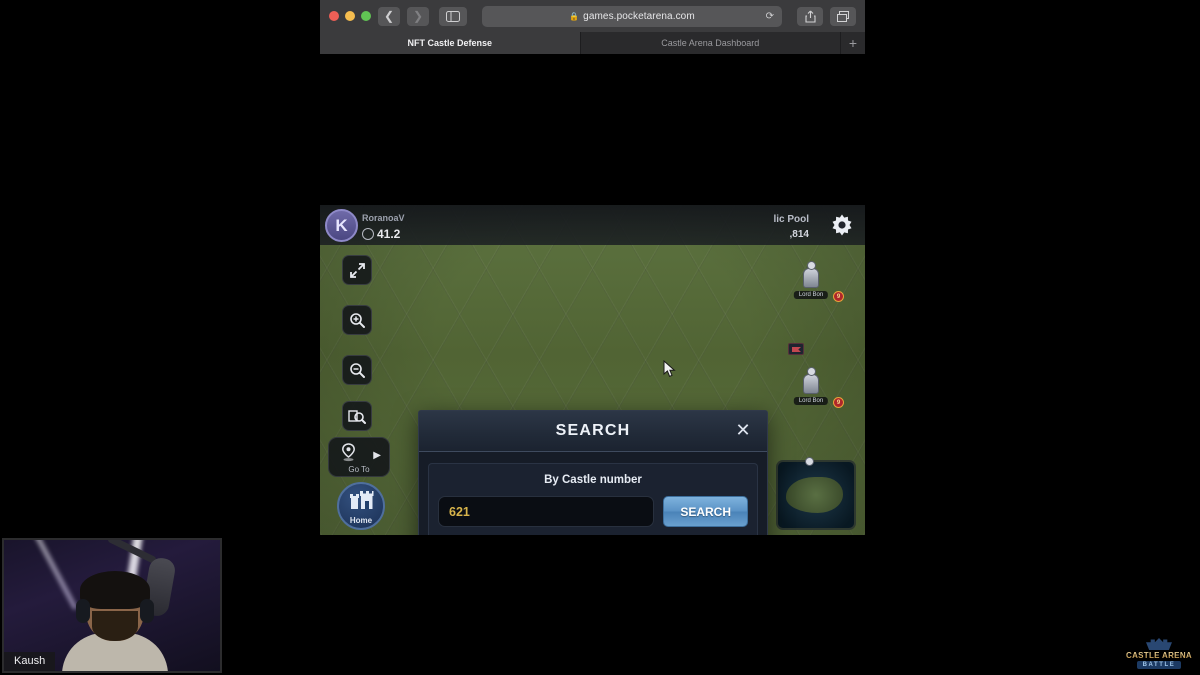  I want to click on address-bar: 🔒 games.pocketarena.com ⟳, so click(632, 16).